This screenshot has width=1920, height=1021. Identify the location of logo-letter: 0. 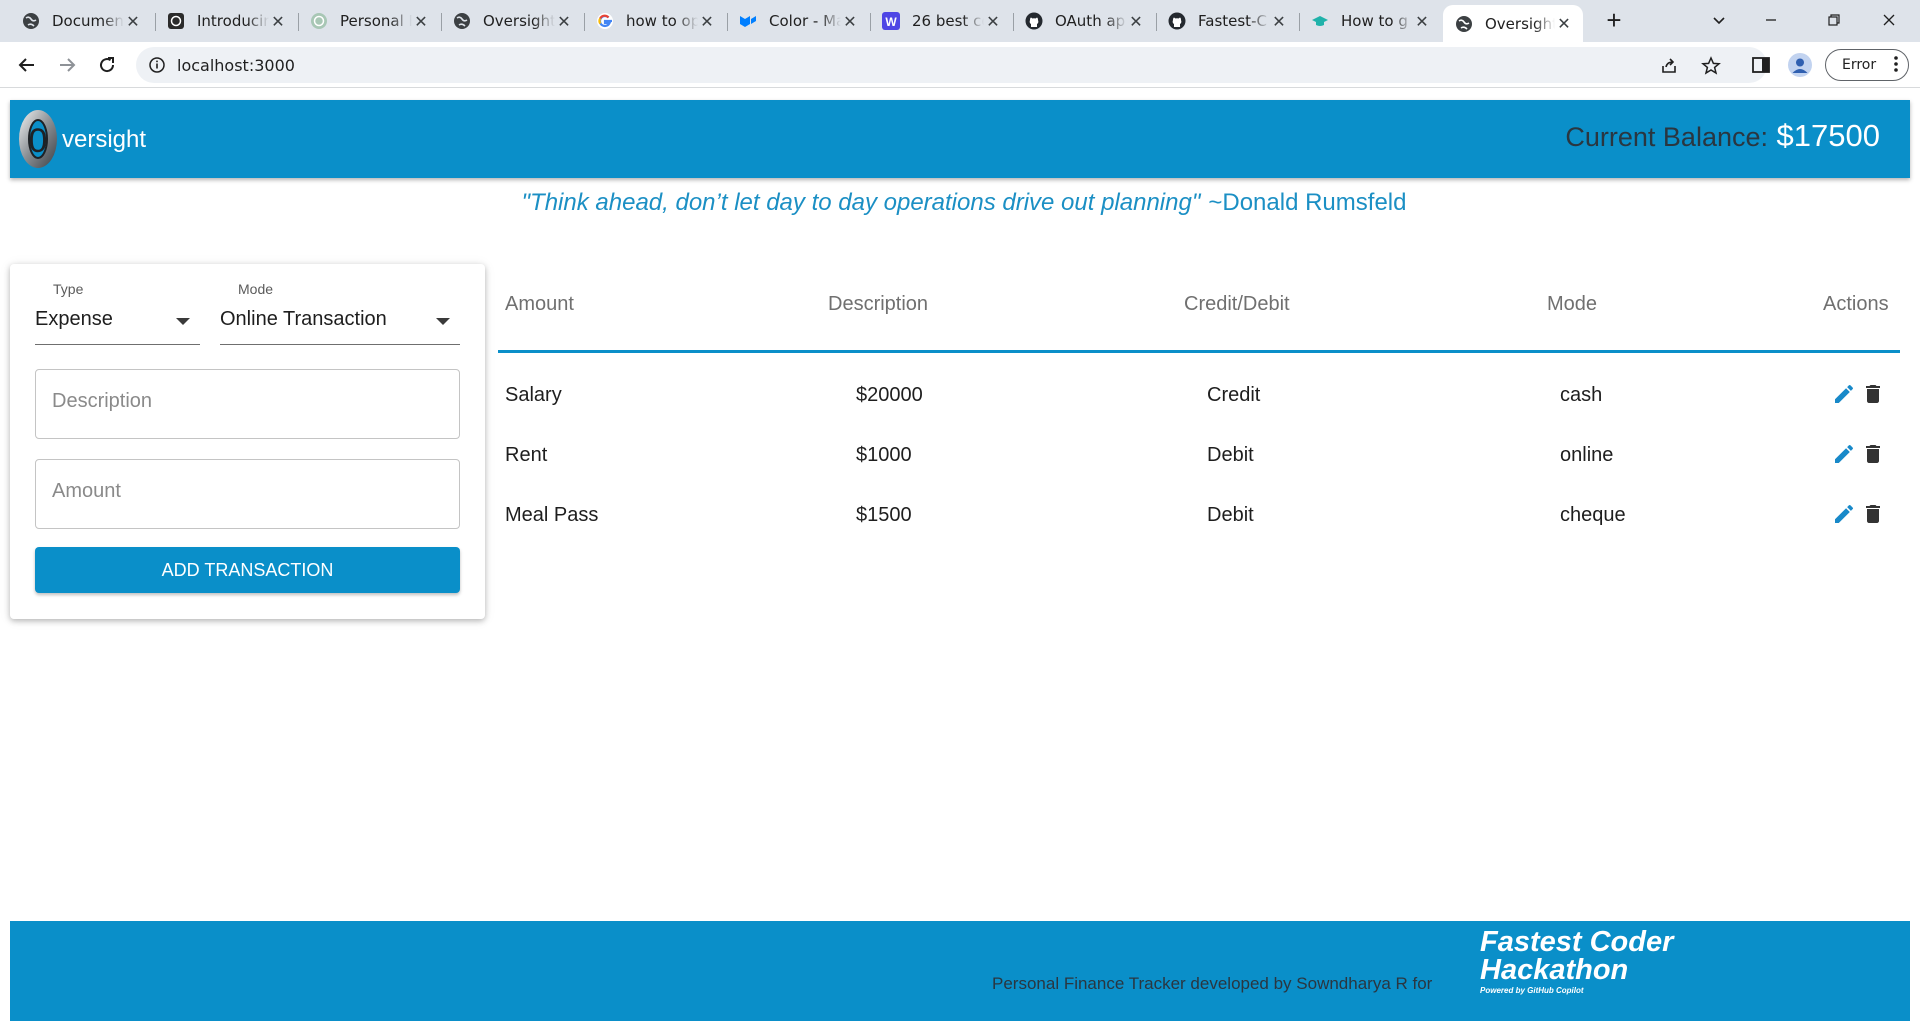
(38, 141).